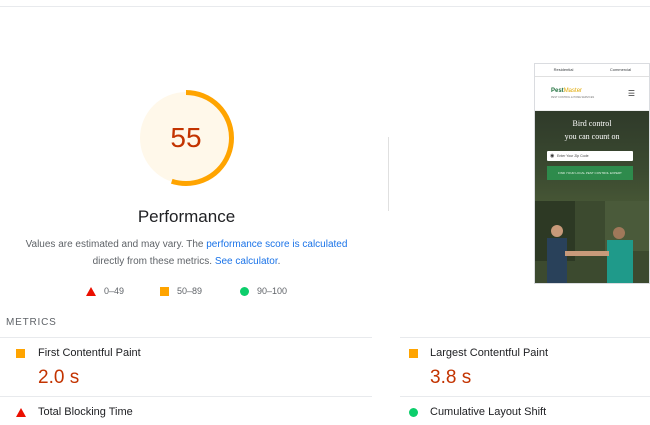 This screenshot has width=650, height=425. Describe the element at coordinates (573, 156) in the screenshot. I see `preview-zip-placeholder: Enter Your Zip Code` at that location.